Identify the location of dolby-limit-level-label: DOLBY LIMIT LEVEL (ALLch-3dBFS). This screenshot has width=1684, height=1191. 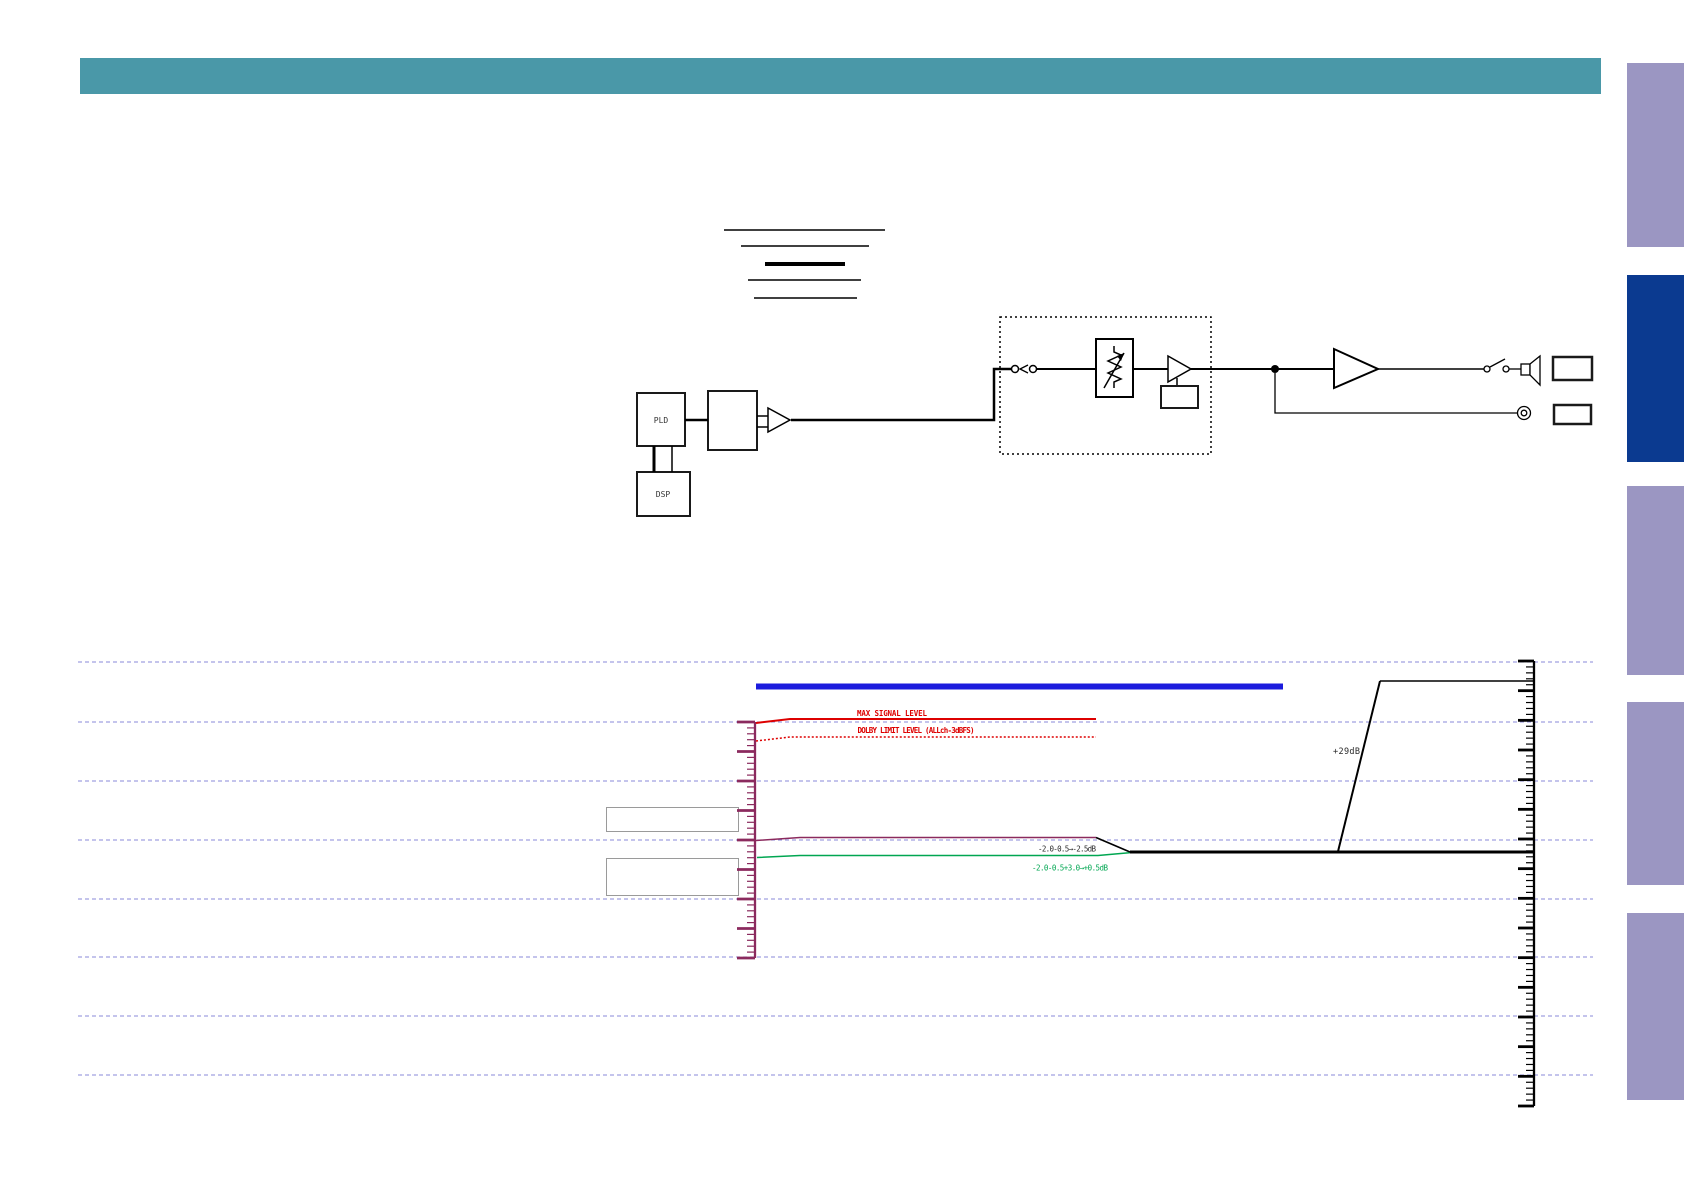
(916, 730).